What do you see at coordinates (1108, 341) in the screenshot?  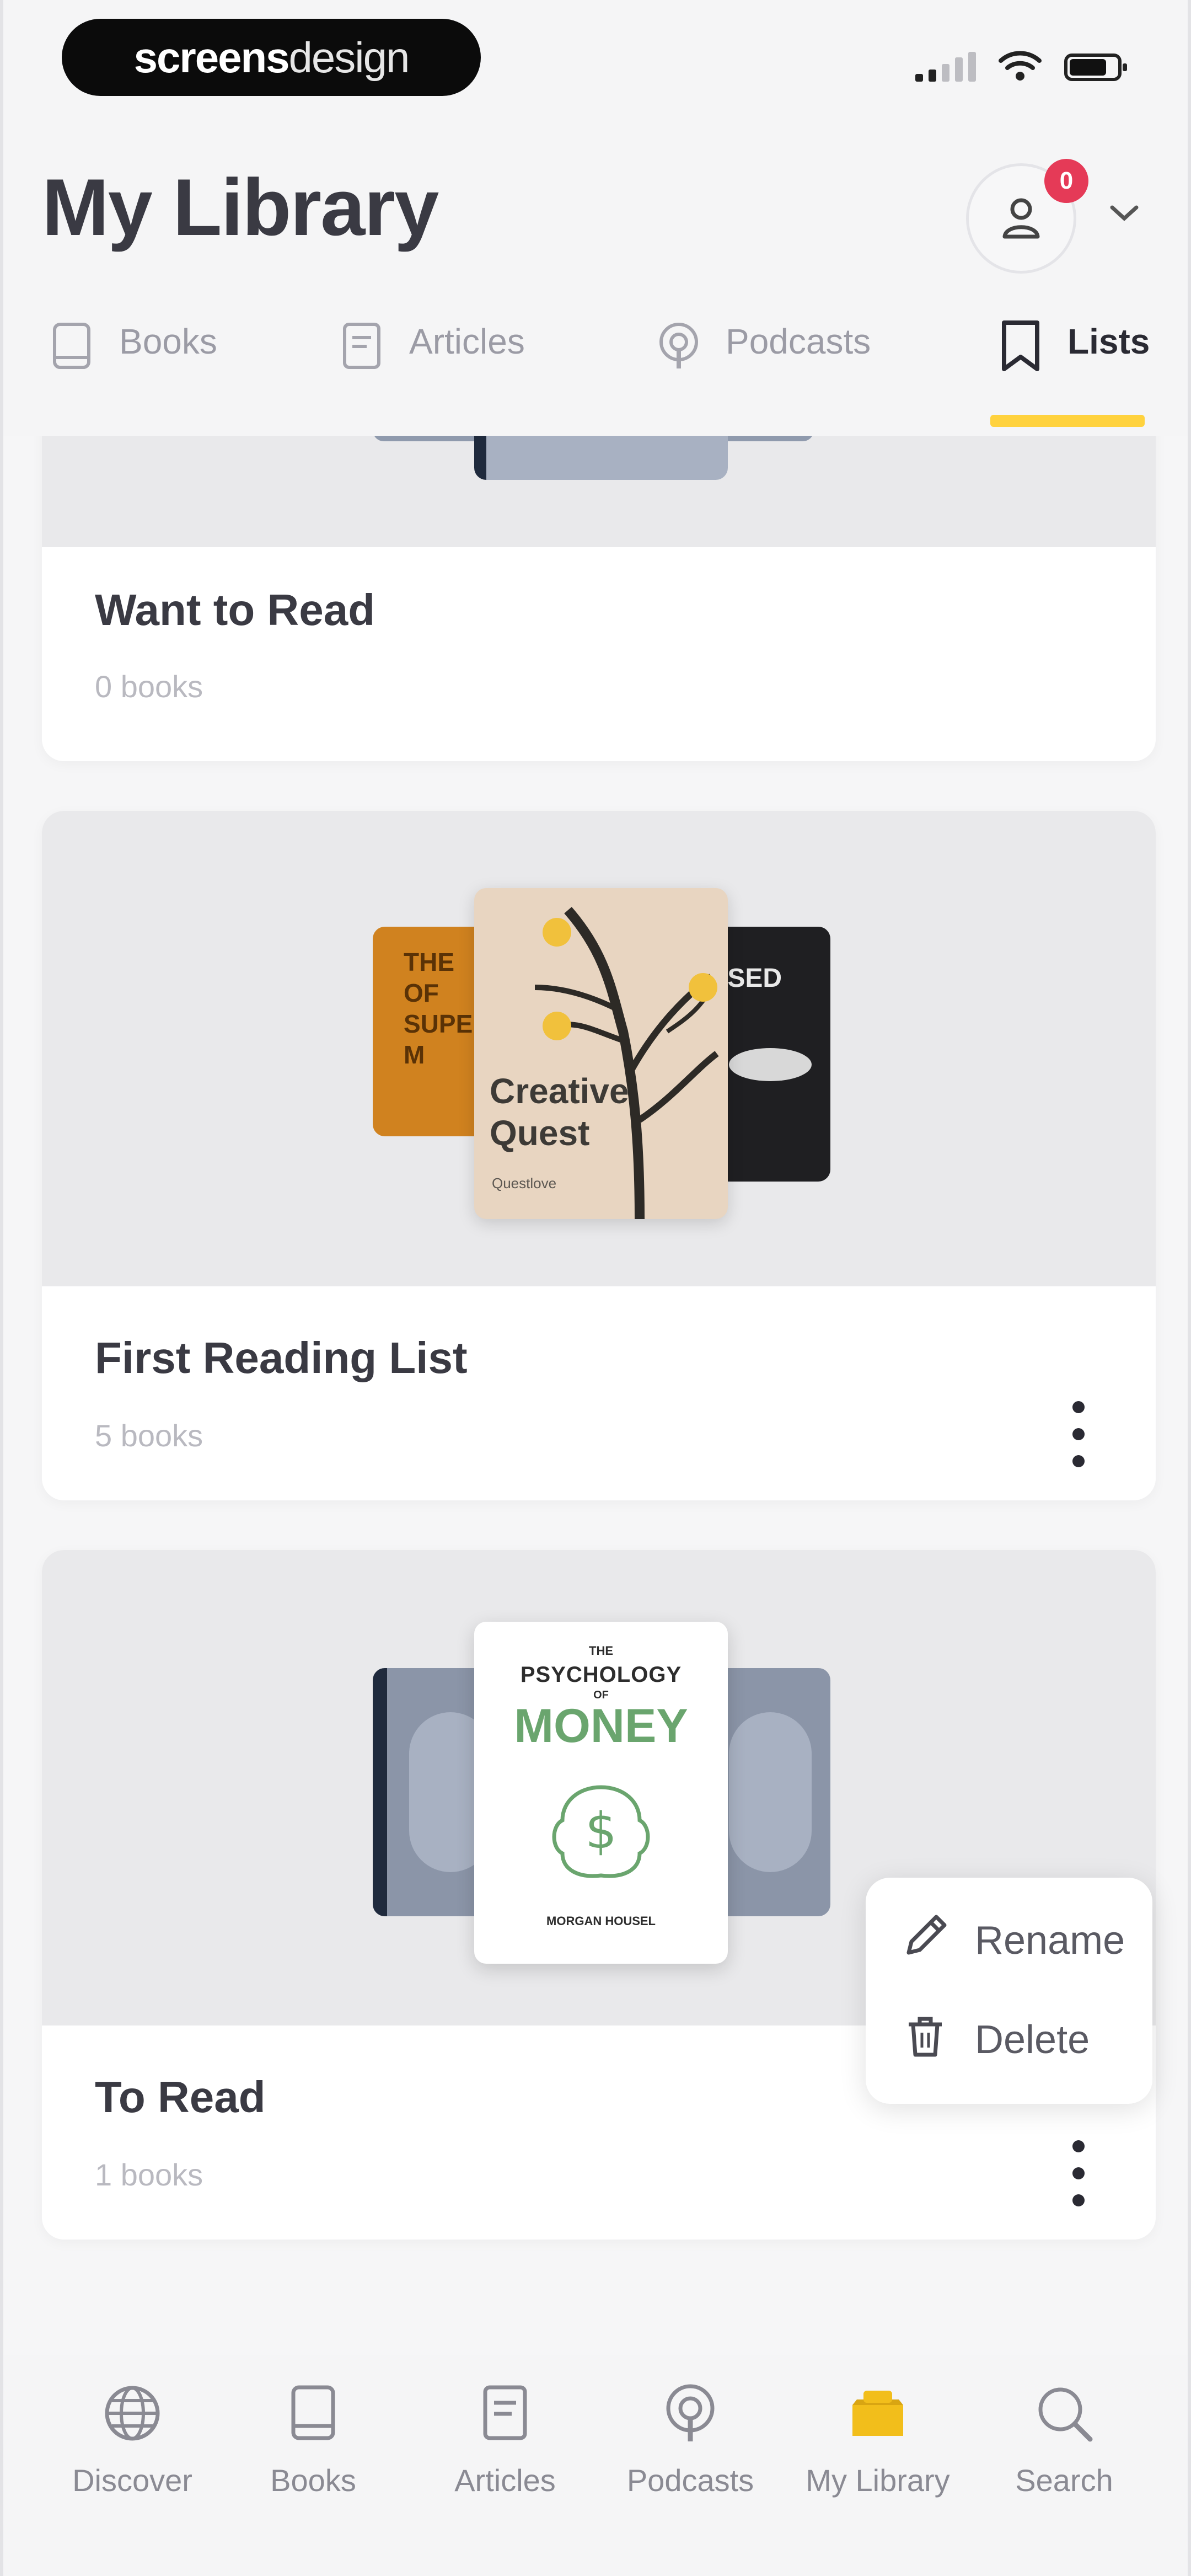 I see `tab-label: Lists` at bounding box center [1108, 341].